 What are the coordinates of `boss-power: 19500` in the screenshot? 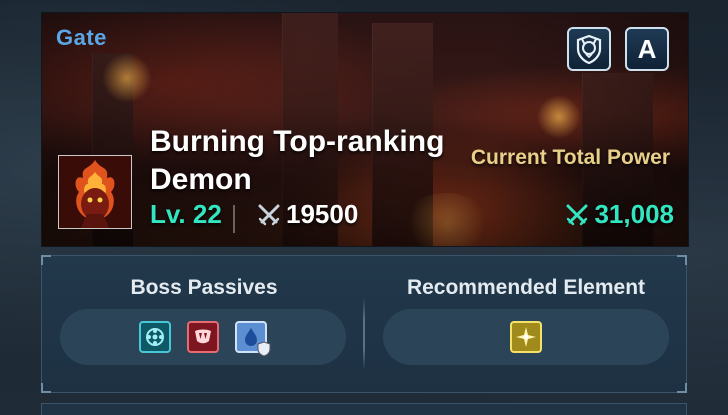 It's located at (307, 214).